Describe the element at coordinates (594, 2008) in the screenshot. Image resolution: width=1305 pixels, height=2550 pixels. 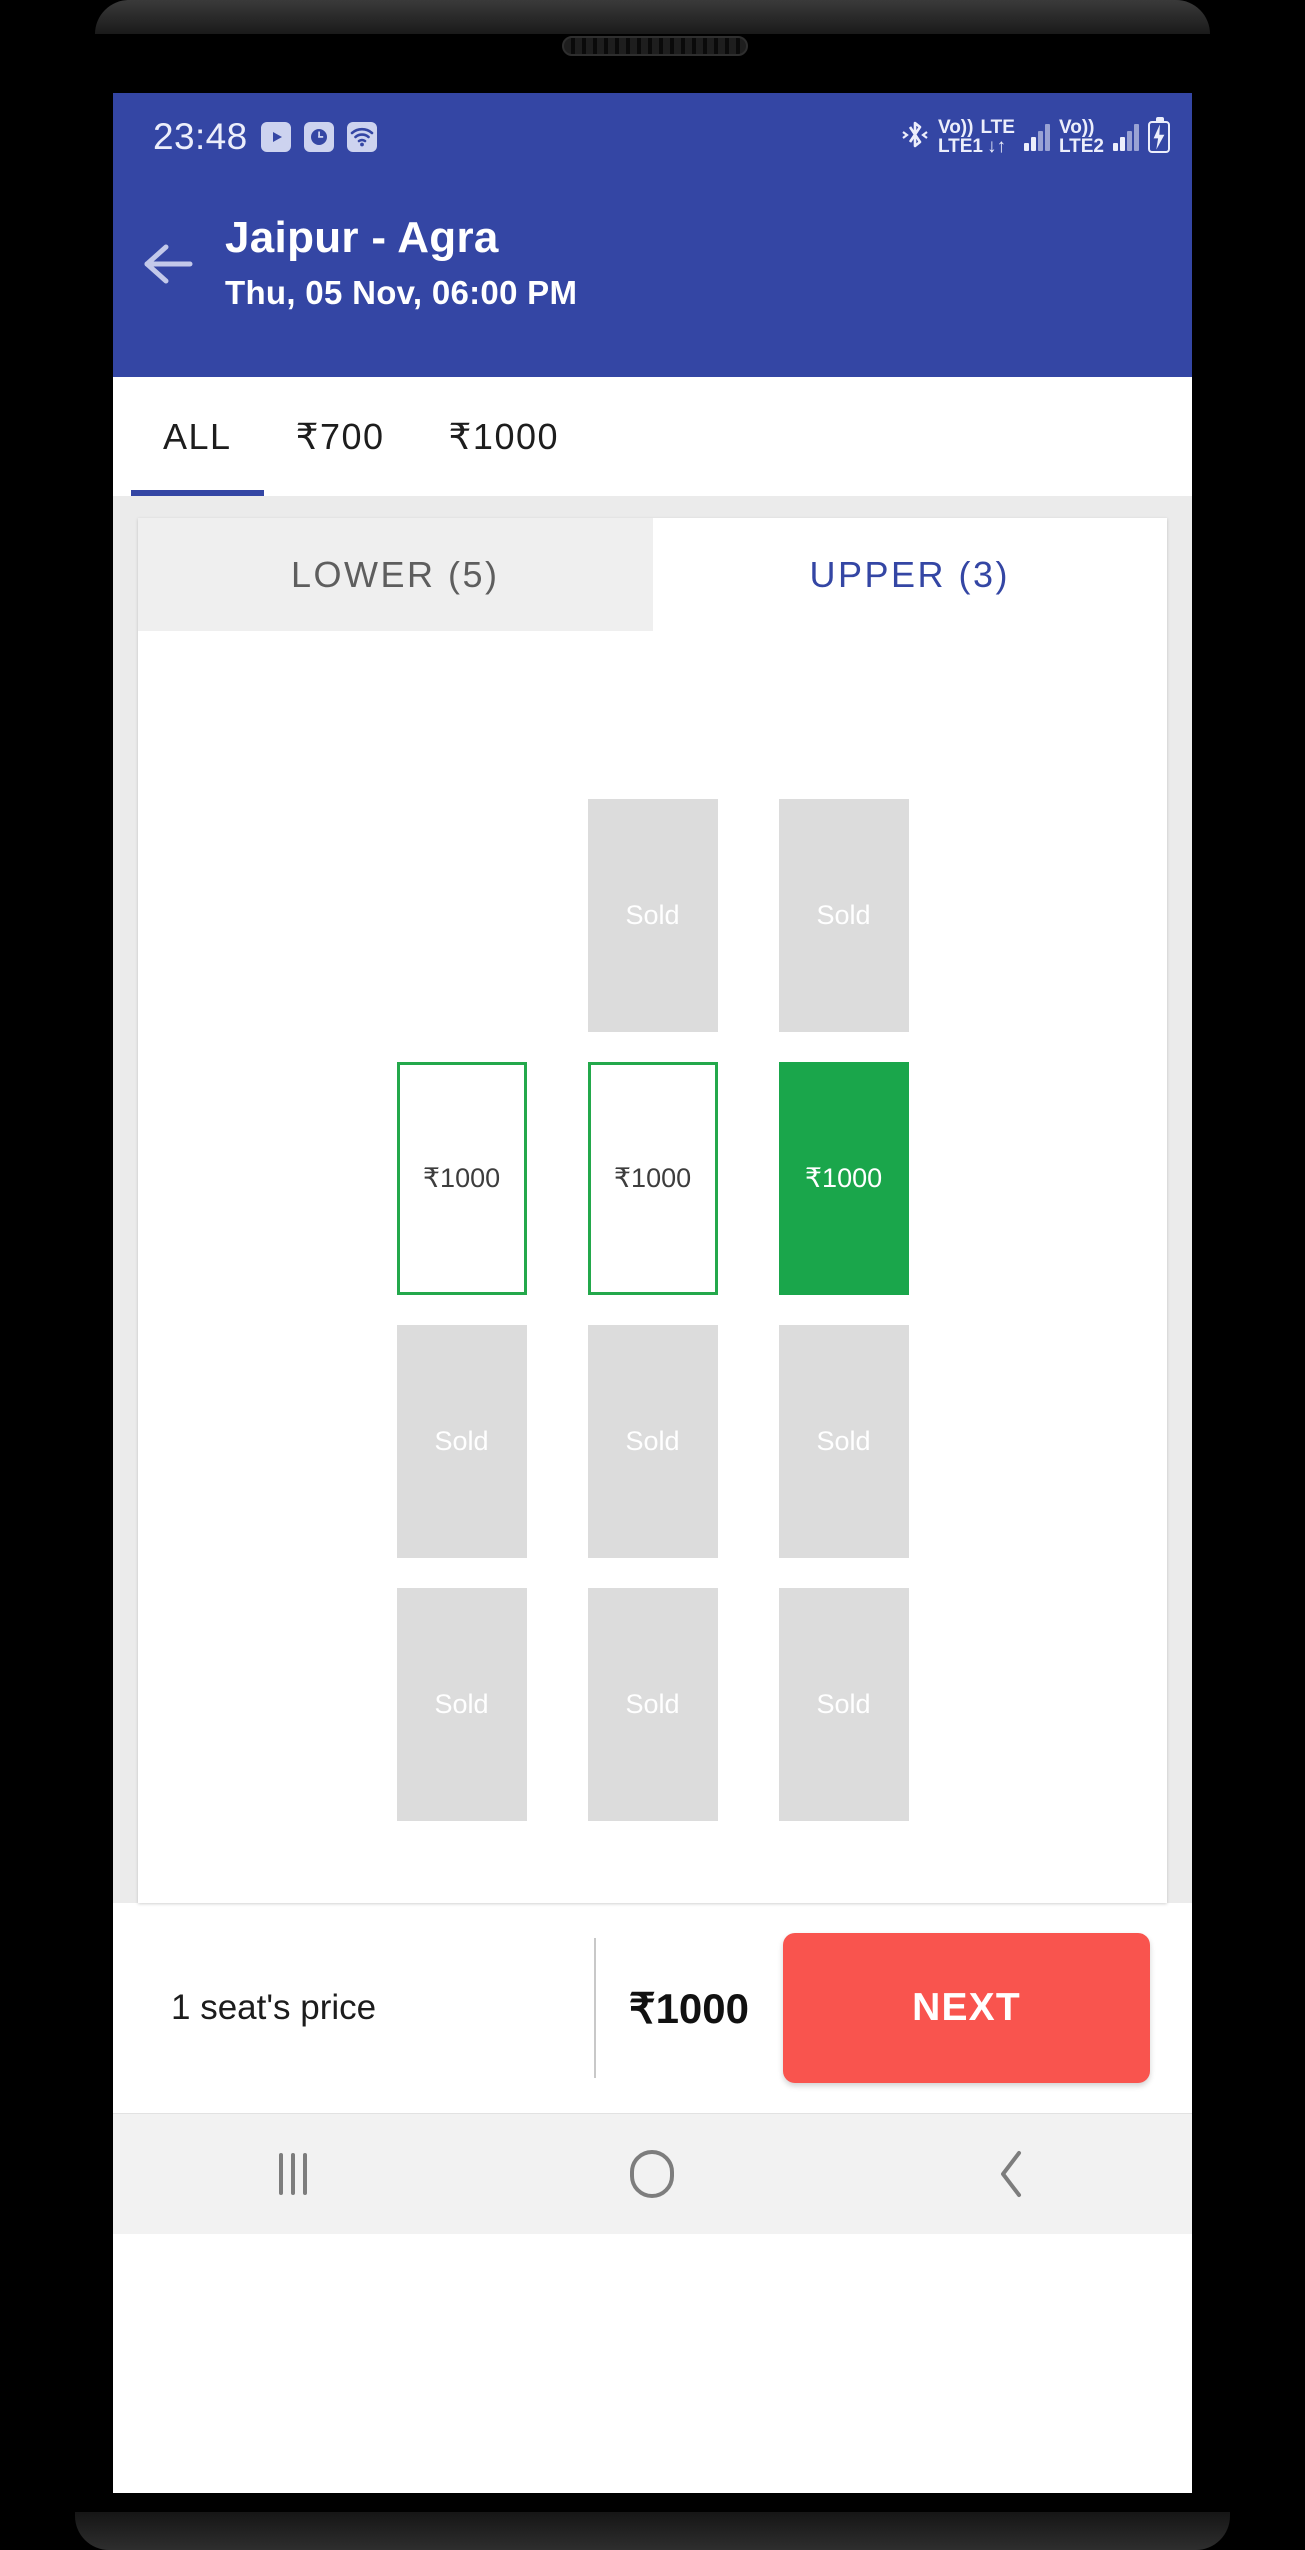
I see `divider` at that location.